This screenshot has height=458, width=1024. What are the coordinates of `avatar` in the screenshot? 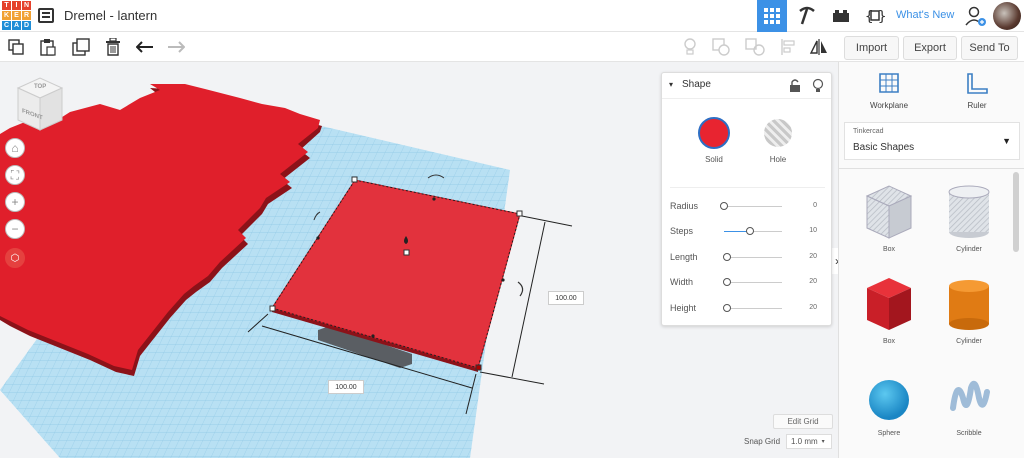 It's located at (1007, 16).